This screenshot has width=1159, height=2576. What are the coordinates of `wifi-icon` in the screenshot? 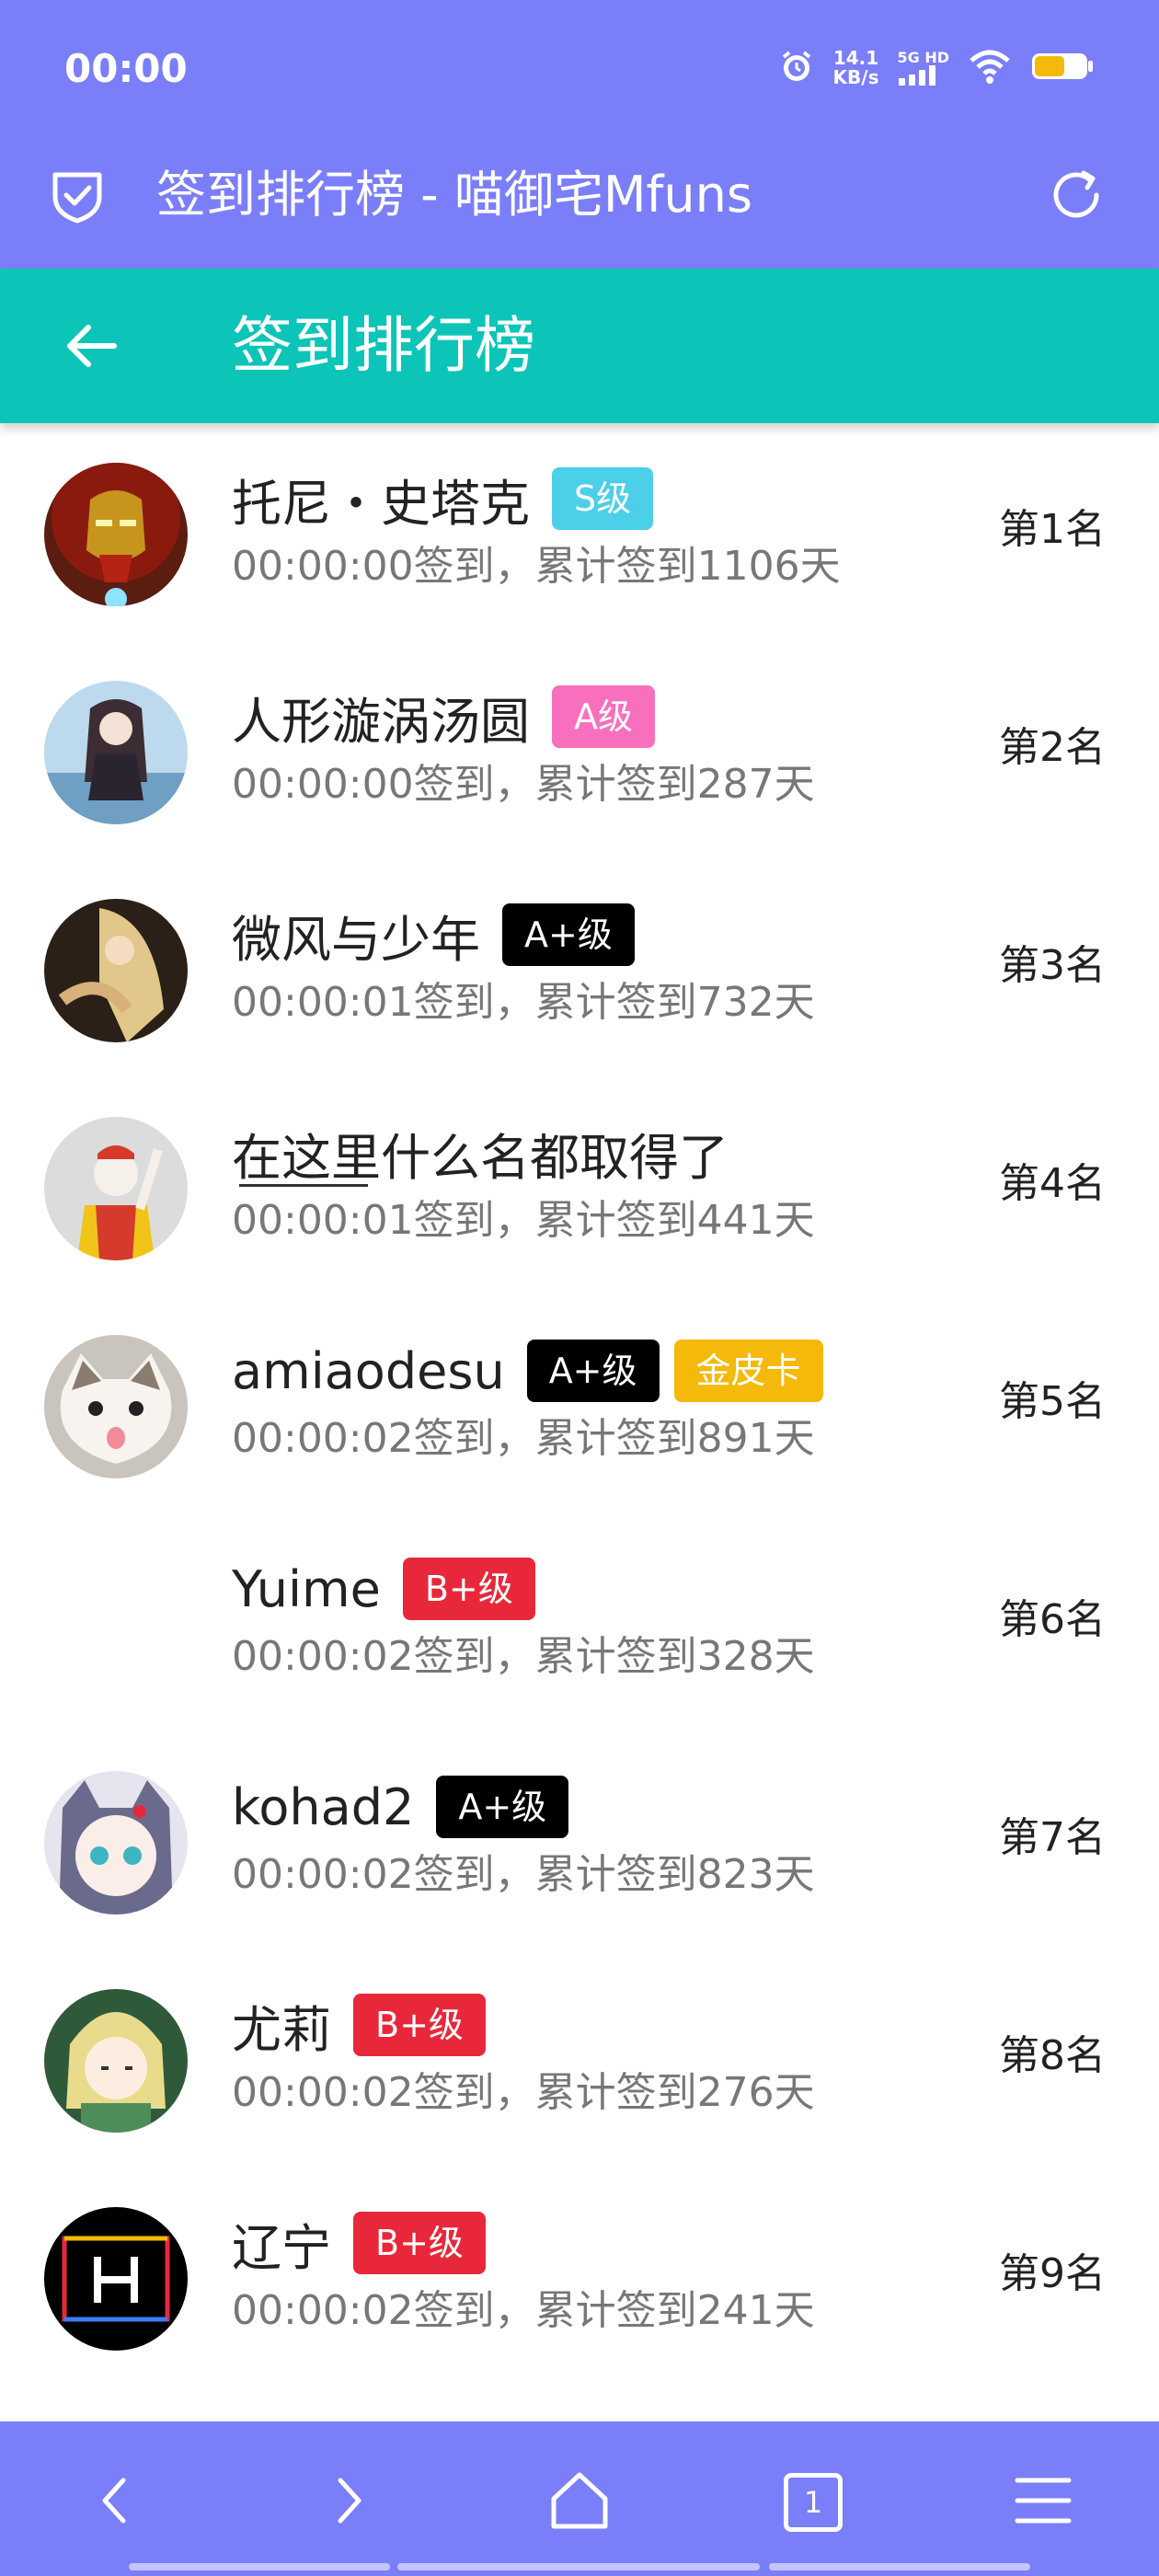 It's located at (990, 68).